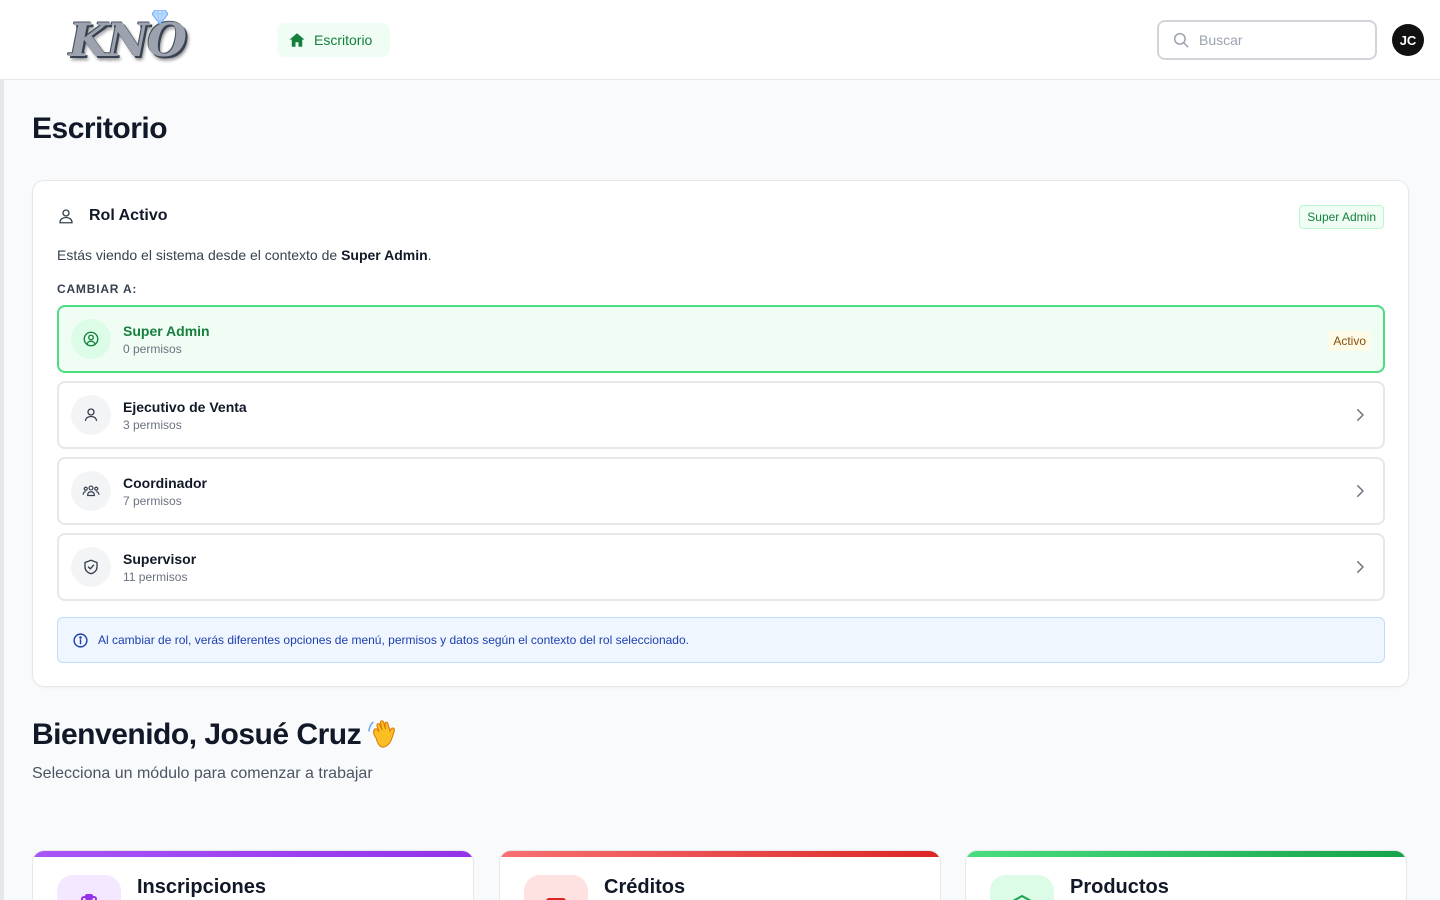 This screenshot has width=1440, height=900. Describe the element at coordinates (97, 289) in the screenshot. I see `change-role-label: CAMBIAR A:` at that location.